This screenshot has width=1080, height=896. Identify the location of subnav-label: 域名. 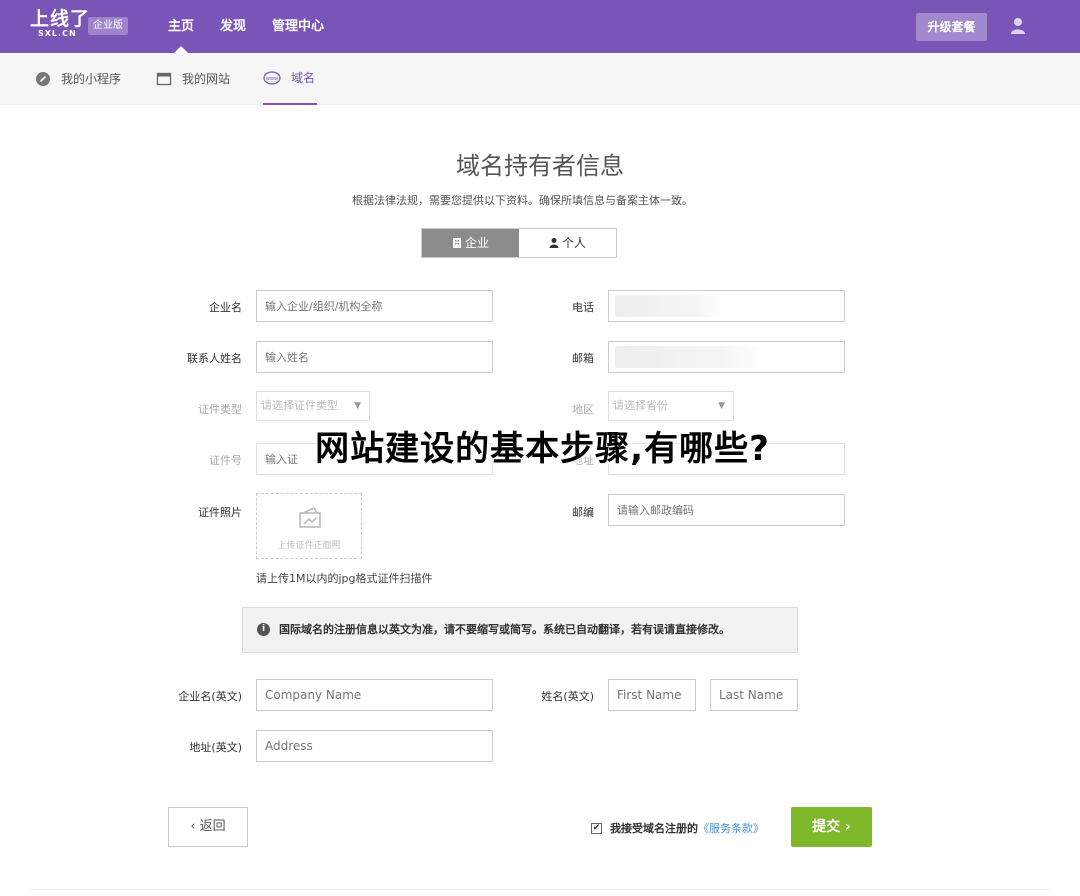
(303, 78).